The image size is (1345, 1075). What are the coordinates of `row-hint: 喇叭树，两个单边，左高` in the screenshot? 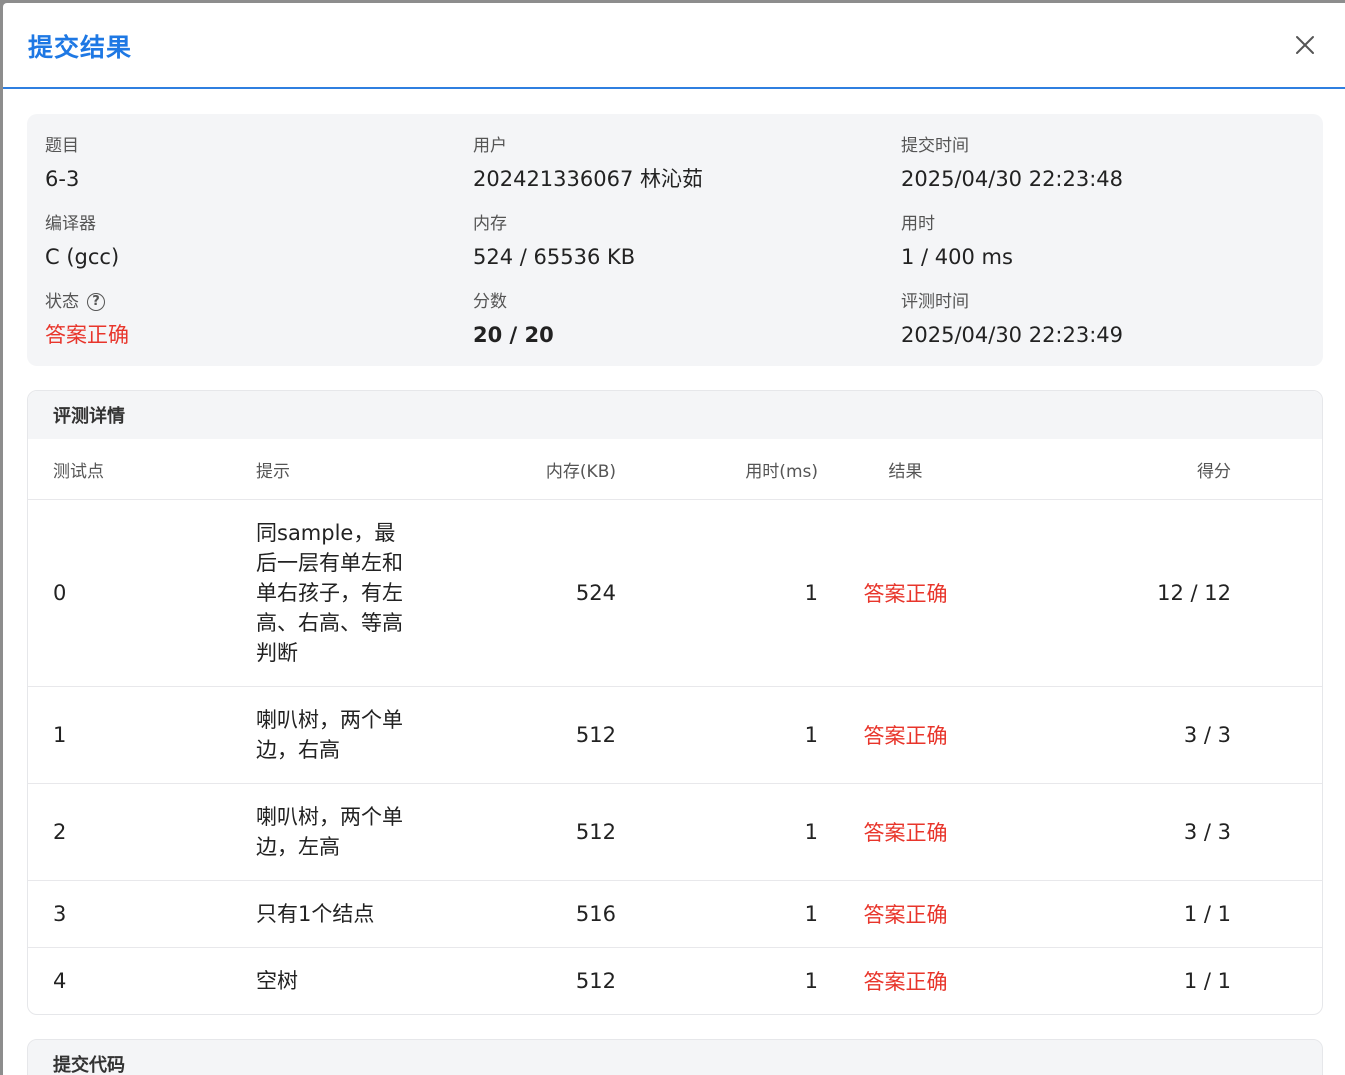 It's located at (329, 832).